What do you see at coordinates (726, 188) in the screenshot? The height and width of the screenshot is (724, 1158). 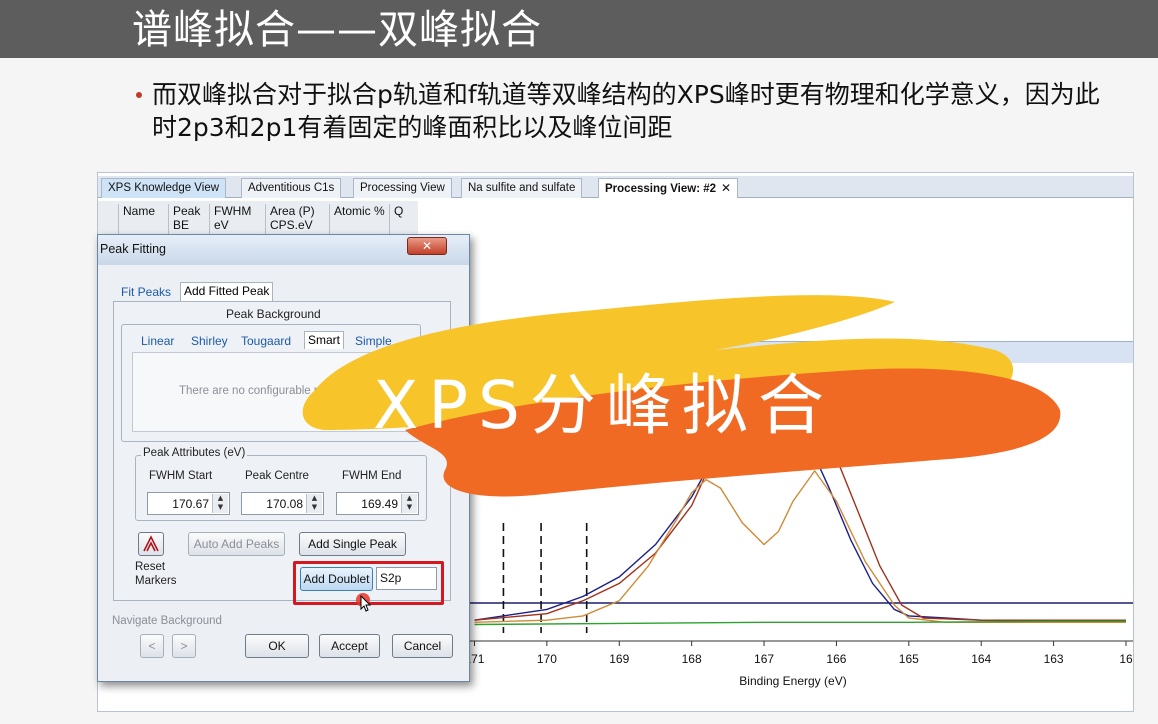 I see `close-icon: ✕` at bounding box center [726, 188].